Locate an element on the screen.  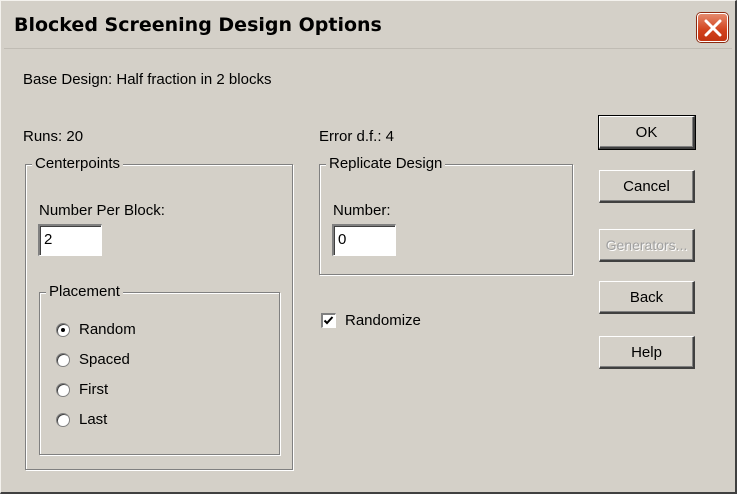
cancel-button: Cancel is located at coordinates (647, 186).